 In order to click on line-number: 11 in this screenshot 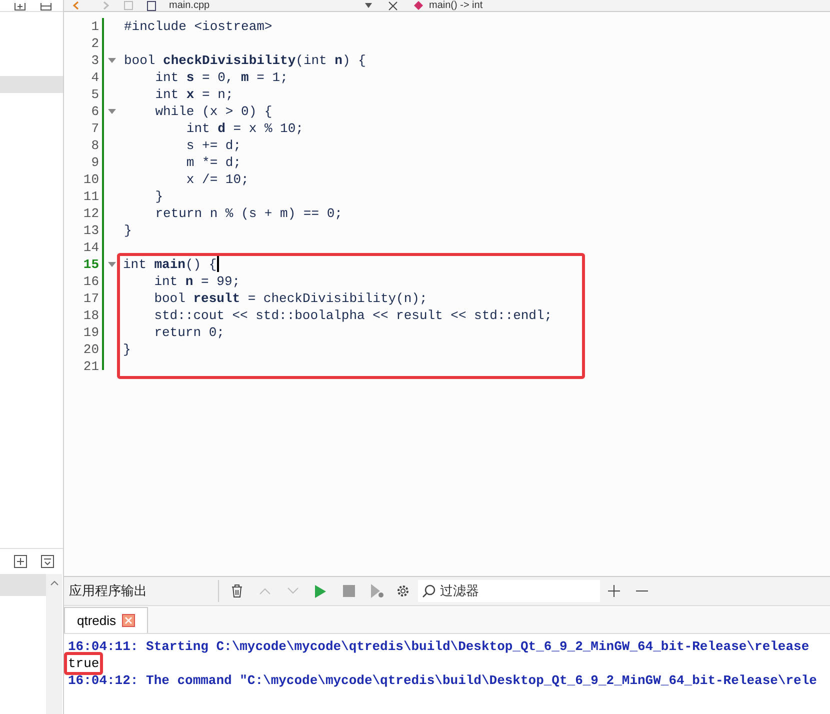, I will do `click(91, 196)`.